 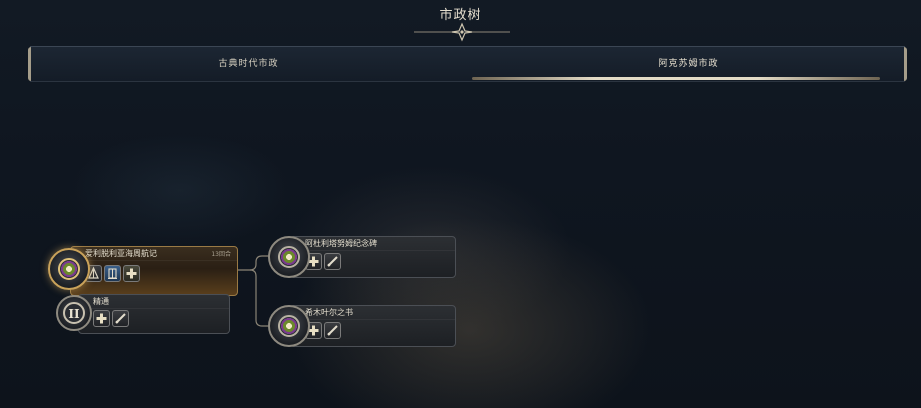 I want to click on civic-name: 希木叶尔之书, so click(x=329, y=312).